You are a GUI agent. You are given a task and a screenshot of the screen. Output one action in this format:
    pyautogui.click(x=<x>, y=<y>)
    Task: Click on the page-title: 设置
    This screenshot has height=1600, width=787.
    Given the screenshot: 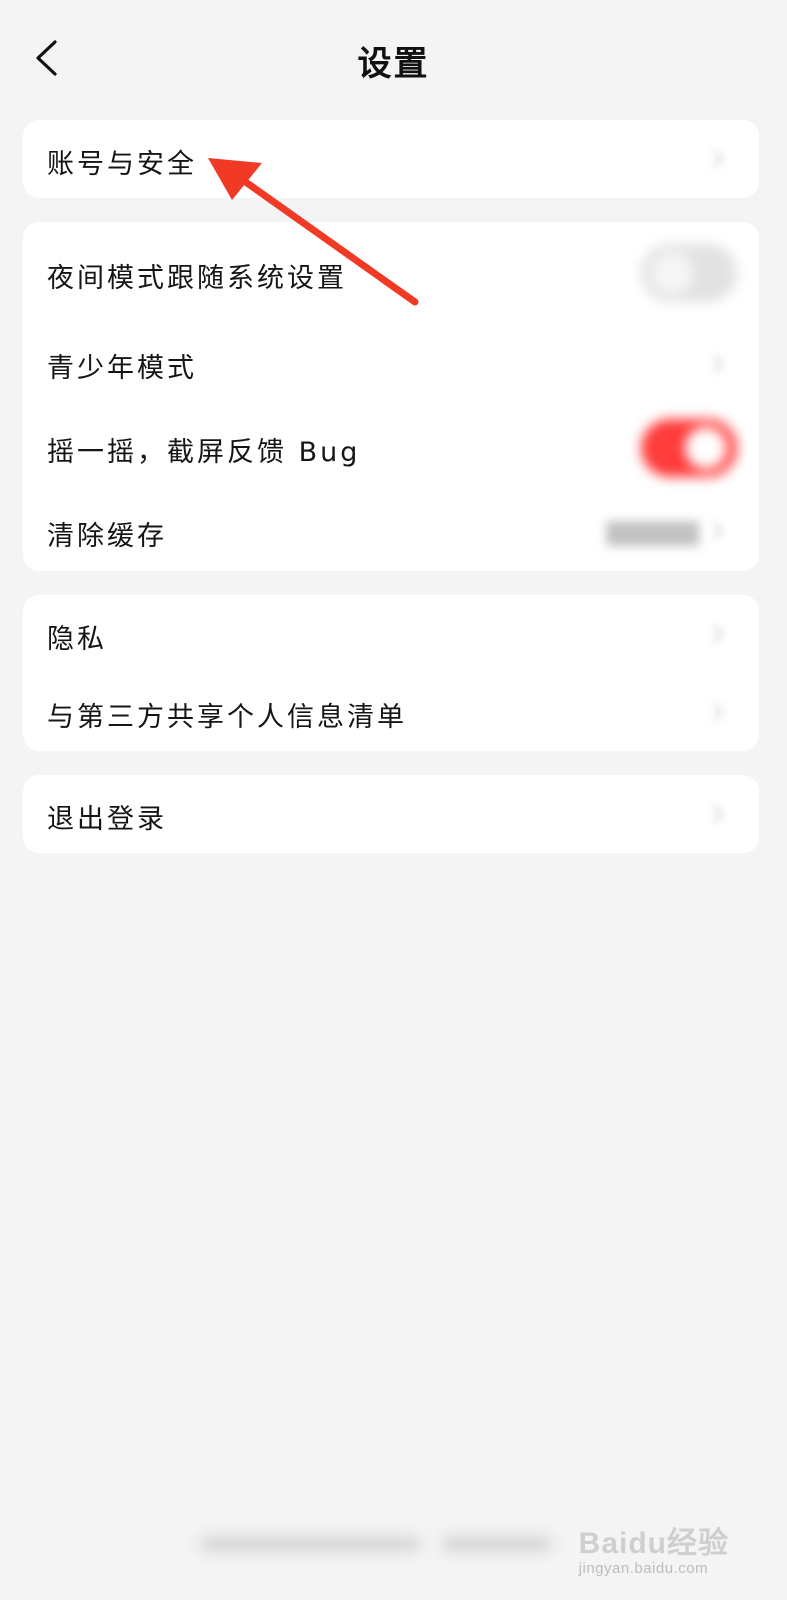 What is the action you would take?
    pyautogui.click(x=393, y=64)
    